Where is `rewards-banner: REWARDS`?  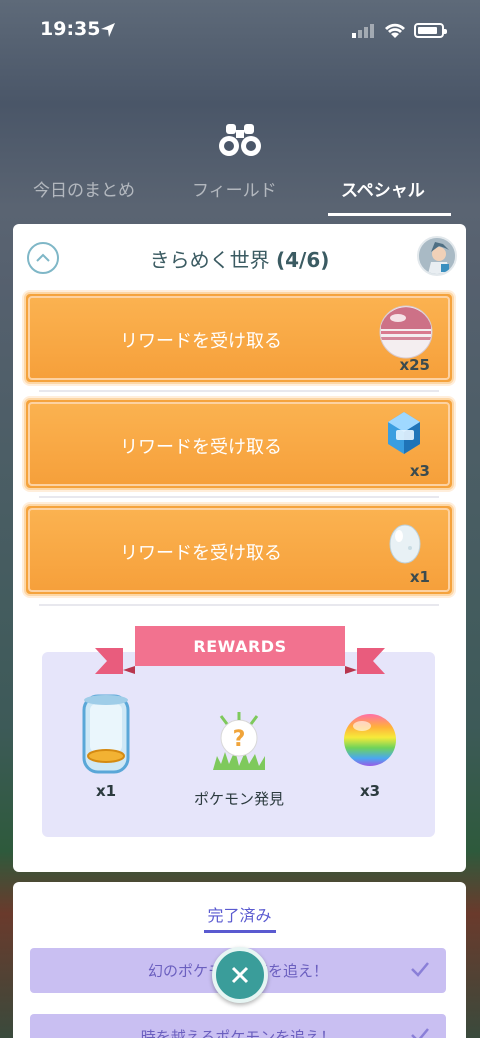
rewards-banner: REWARDS is located at coordinates (240, 652).